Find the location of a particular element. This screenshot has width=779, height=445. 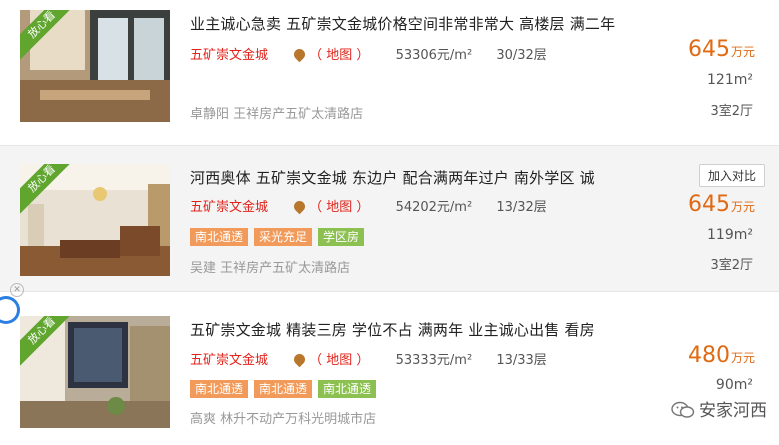

area: 121m² is located at coordinates (730, 80).